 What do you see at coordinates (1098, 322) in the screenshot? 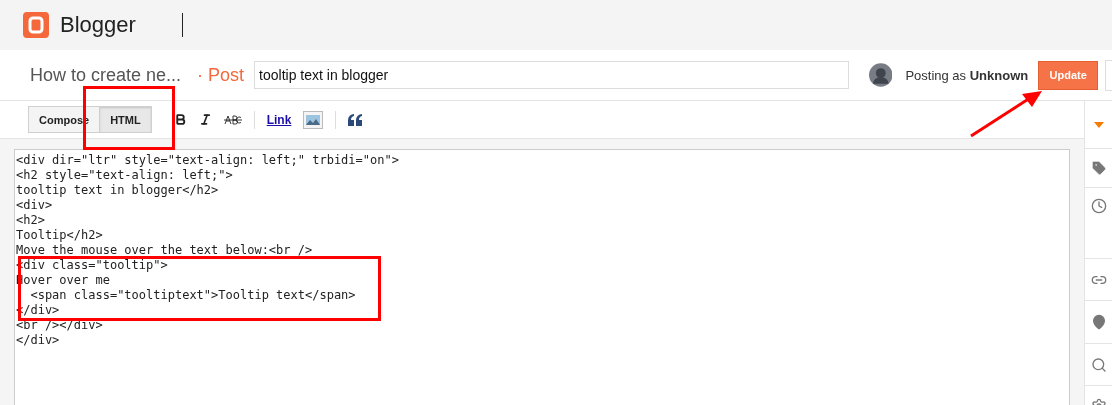
I see `pin-icon` at bounding box center [1098, 322].